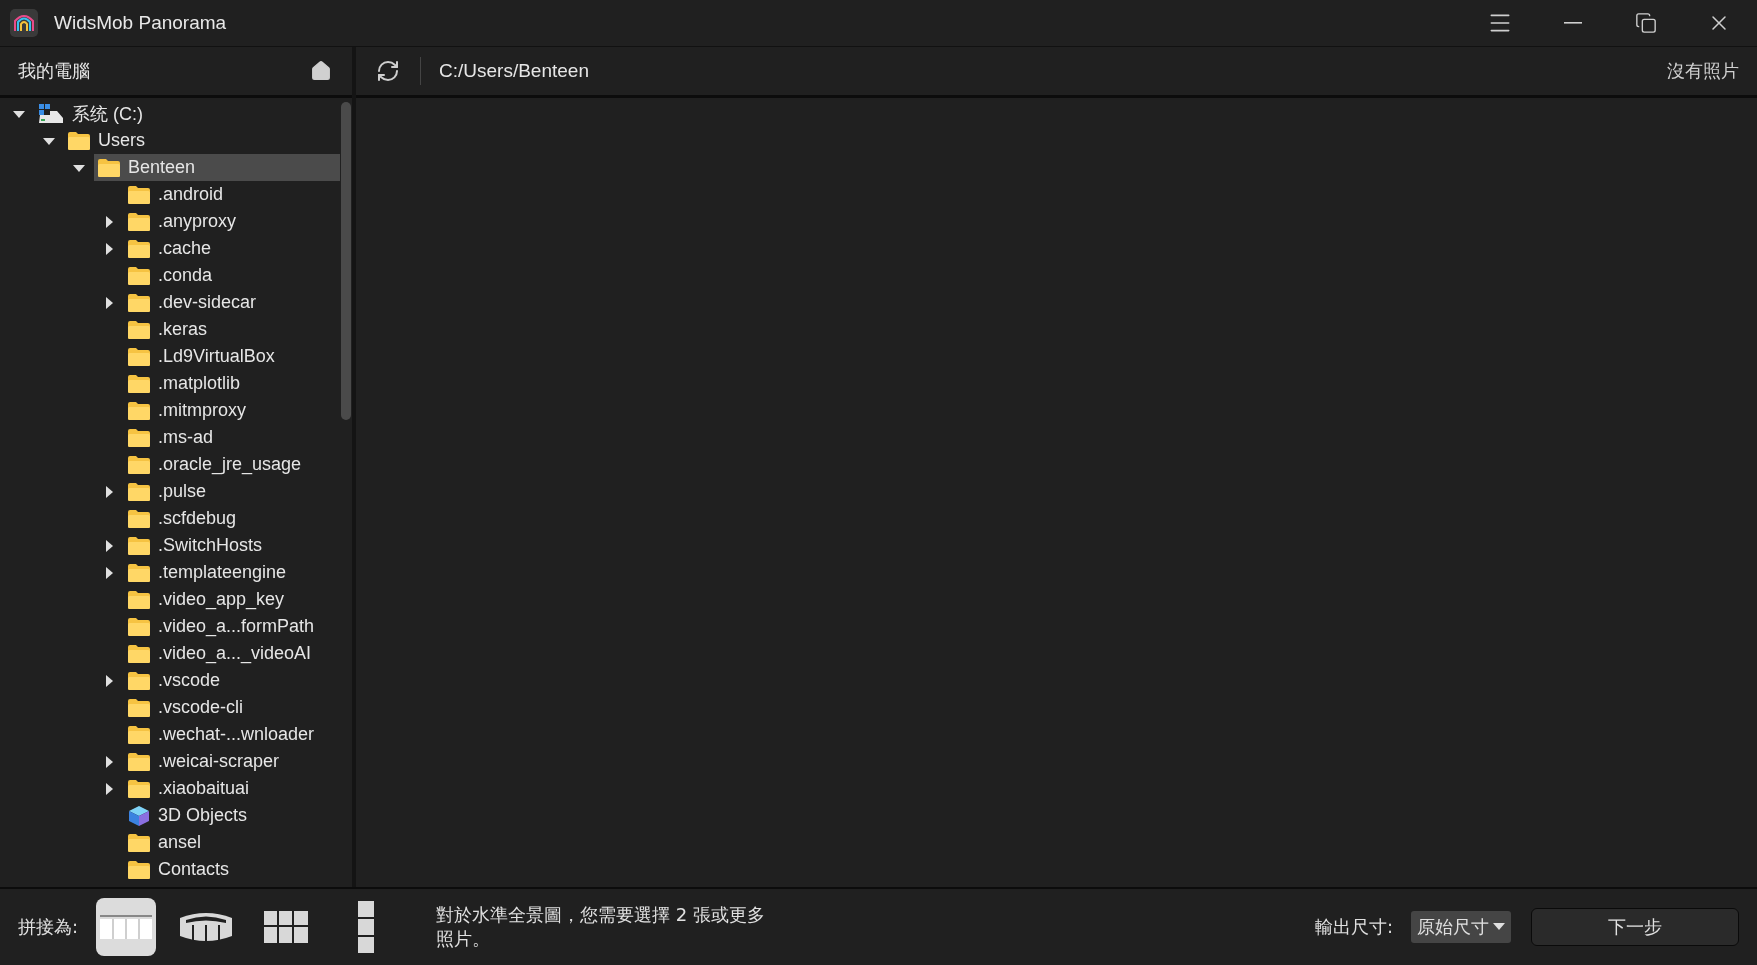  Describe the element at coordinates (232, 653) in the screenshot. I see `tree-item: .video_a..._videoAI` at that location.